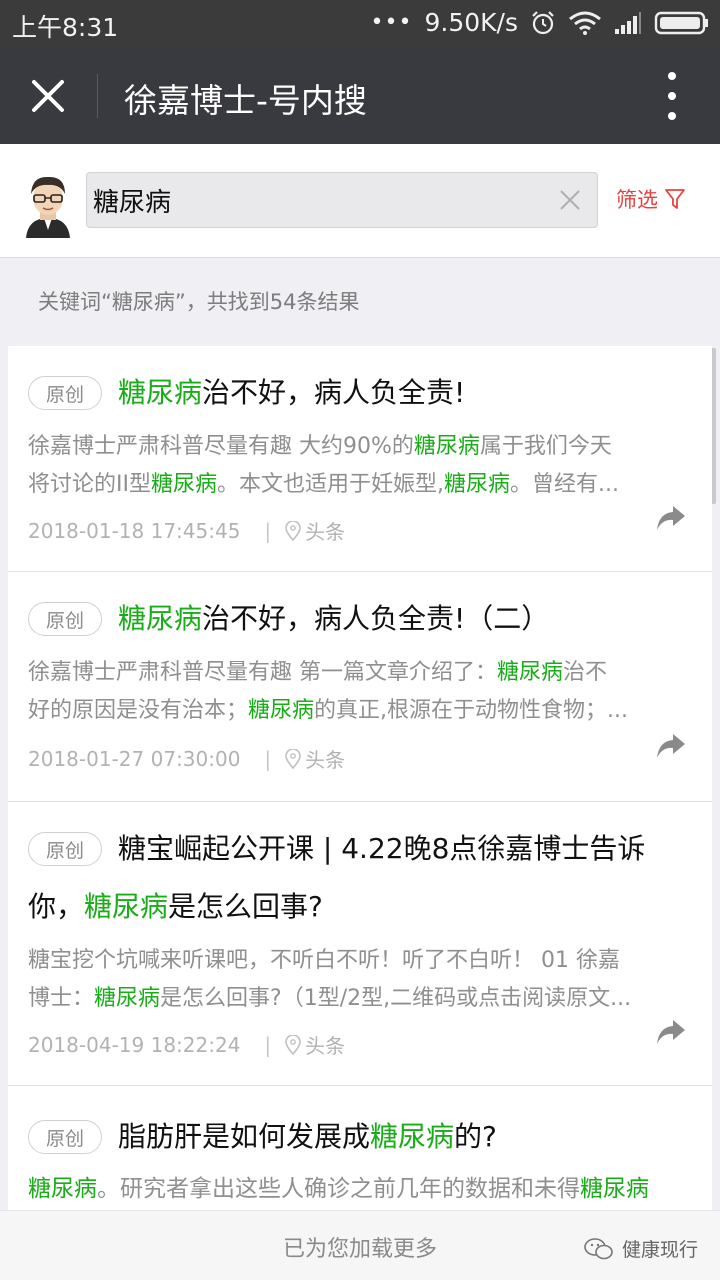  Describe the element at coordinates (543, 23) in the screenshot. I see `alarm-icon` at that location.